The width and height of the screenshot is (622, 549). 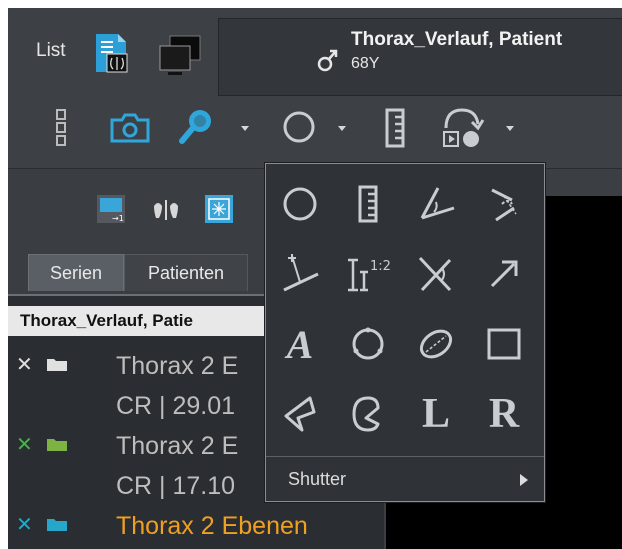 I want to click on svg-text: 1:2, so click(x=380, y=266).